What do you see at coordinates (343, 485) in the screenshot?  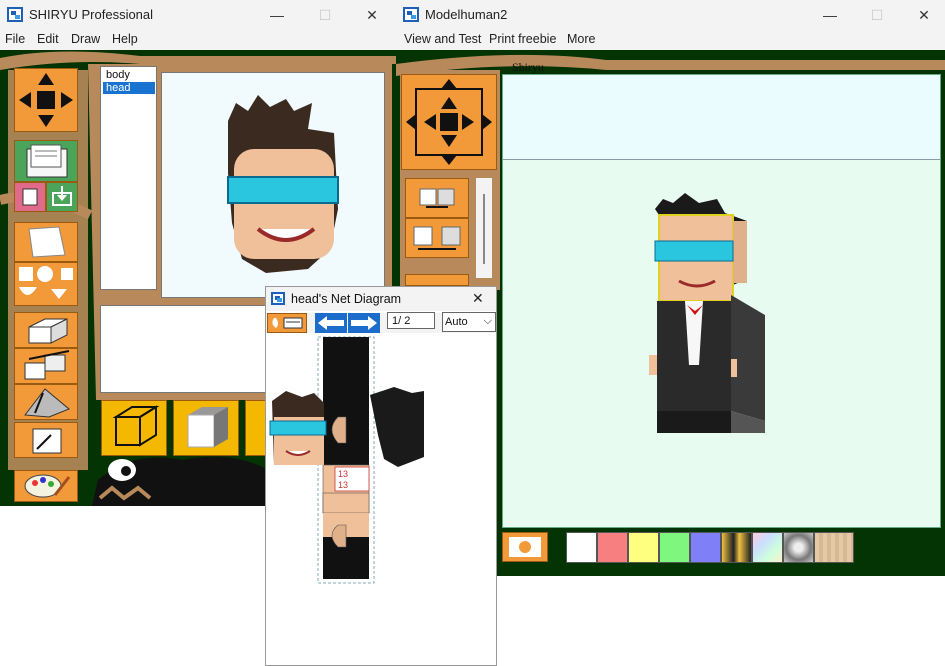 I see `face-number-2: 13` at bounding box center [343, 485].